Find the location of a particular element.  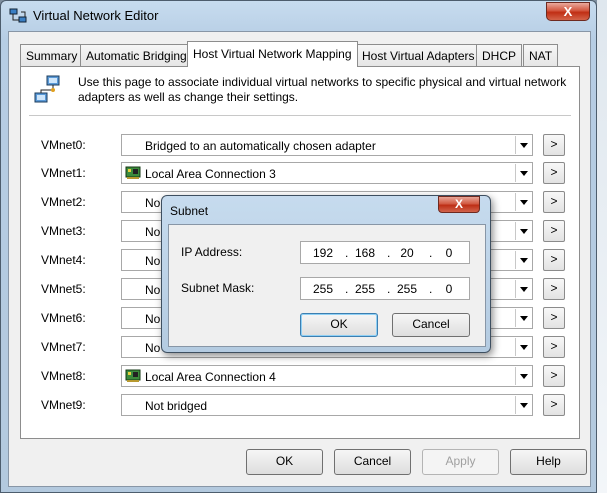

vmnet8-label: VMnet8: is located at coordinates (63, 376).